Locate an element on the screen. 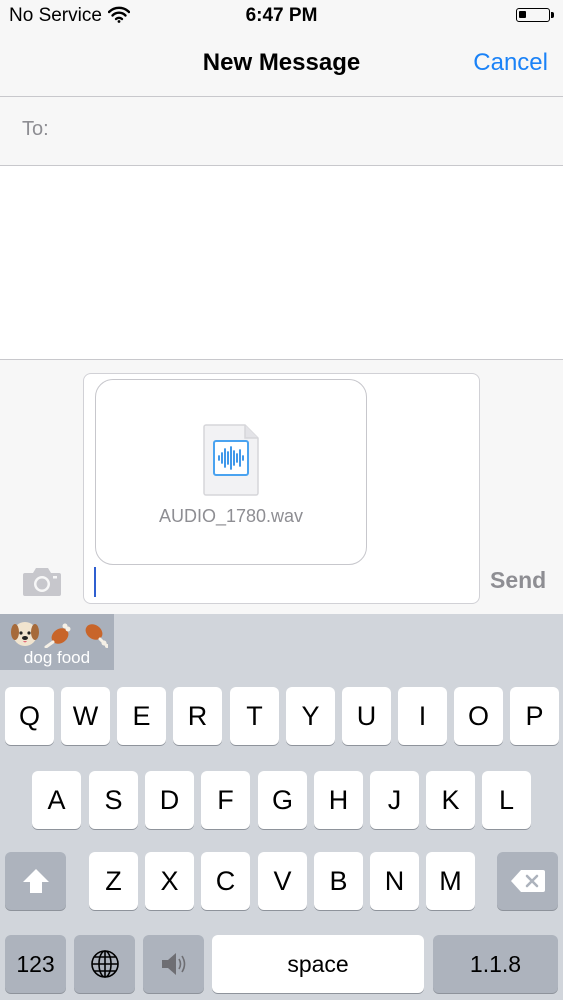 This screenshot has height=1000, width=563. key-k: K is located at coordinates (450, 800).